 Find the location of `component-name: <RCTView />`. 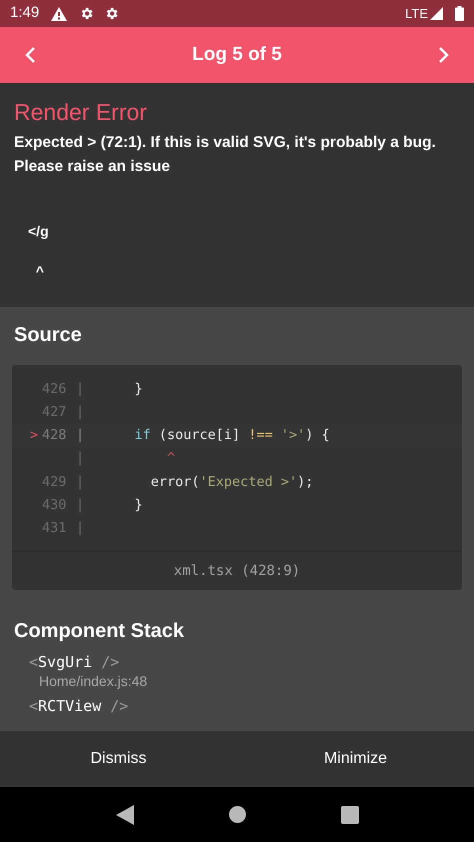

component-name: <RCTView /> is located at coordinates (79, 706).